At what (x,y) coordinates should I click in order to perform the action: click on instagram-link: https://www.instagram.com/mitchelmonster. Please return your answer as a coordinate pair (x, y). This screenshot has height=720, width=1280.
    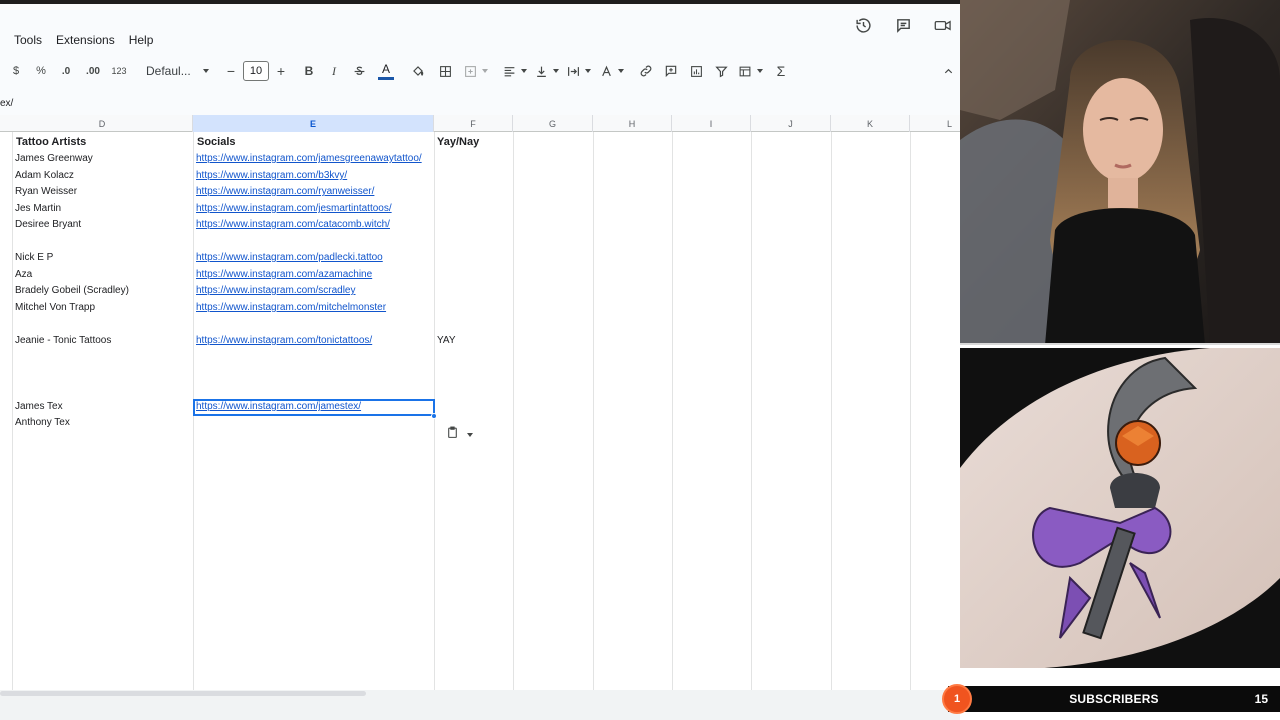
    Looking at the image, I should click on (291, 307).